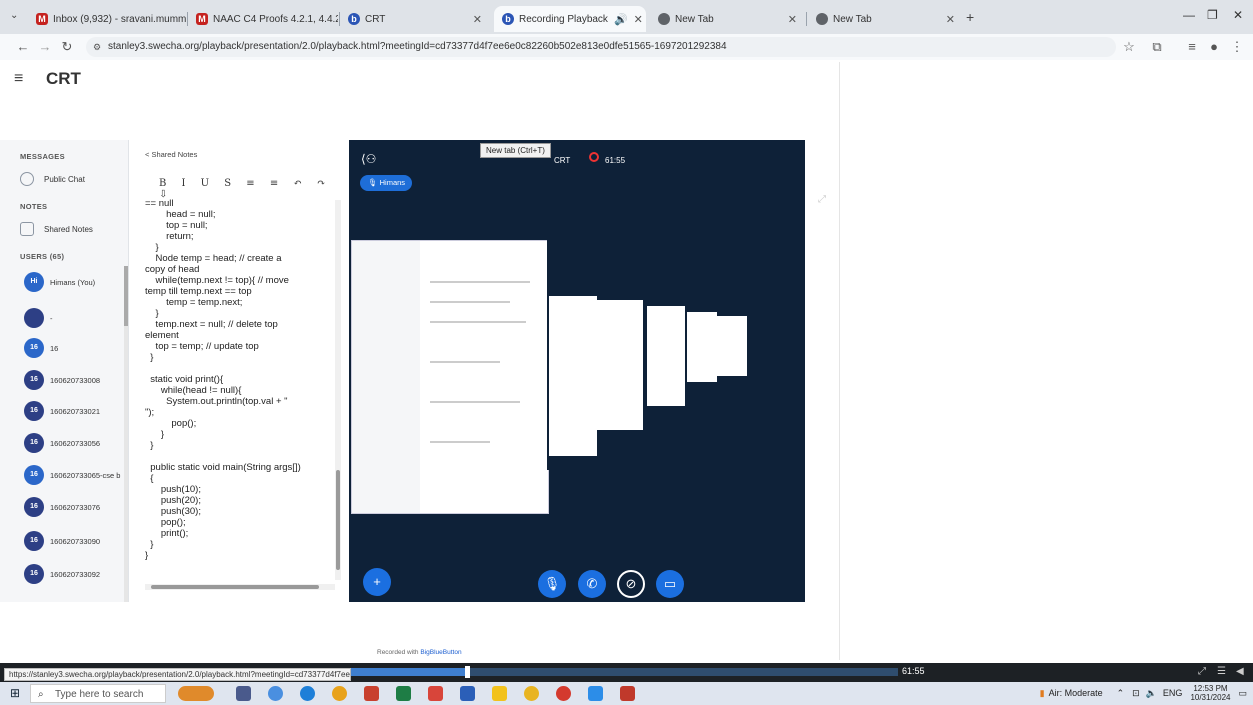 This screenshot has height=705, width=1253. I want to click on search-icon: ⌕, so click(41, 694).